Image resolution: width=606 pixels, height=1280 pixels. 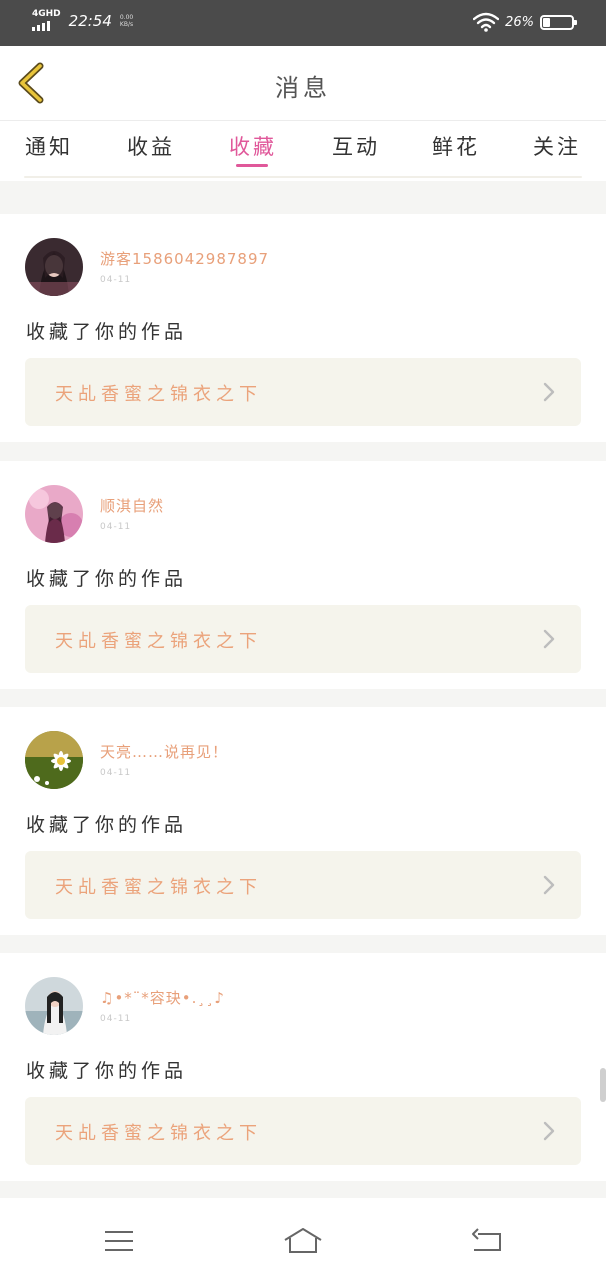 What do you see at coordinates (90, 20) in the screenshot?
I see `clock: 22:54` at bounding box center [90, 20].